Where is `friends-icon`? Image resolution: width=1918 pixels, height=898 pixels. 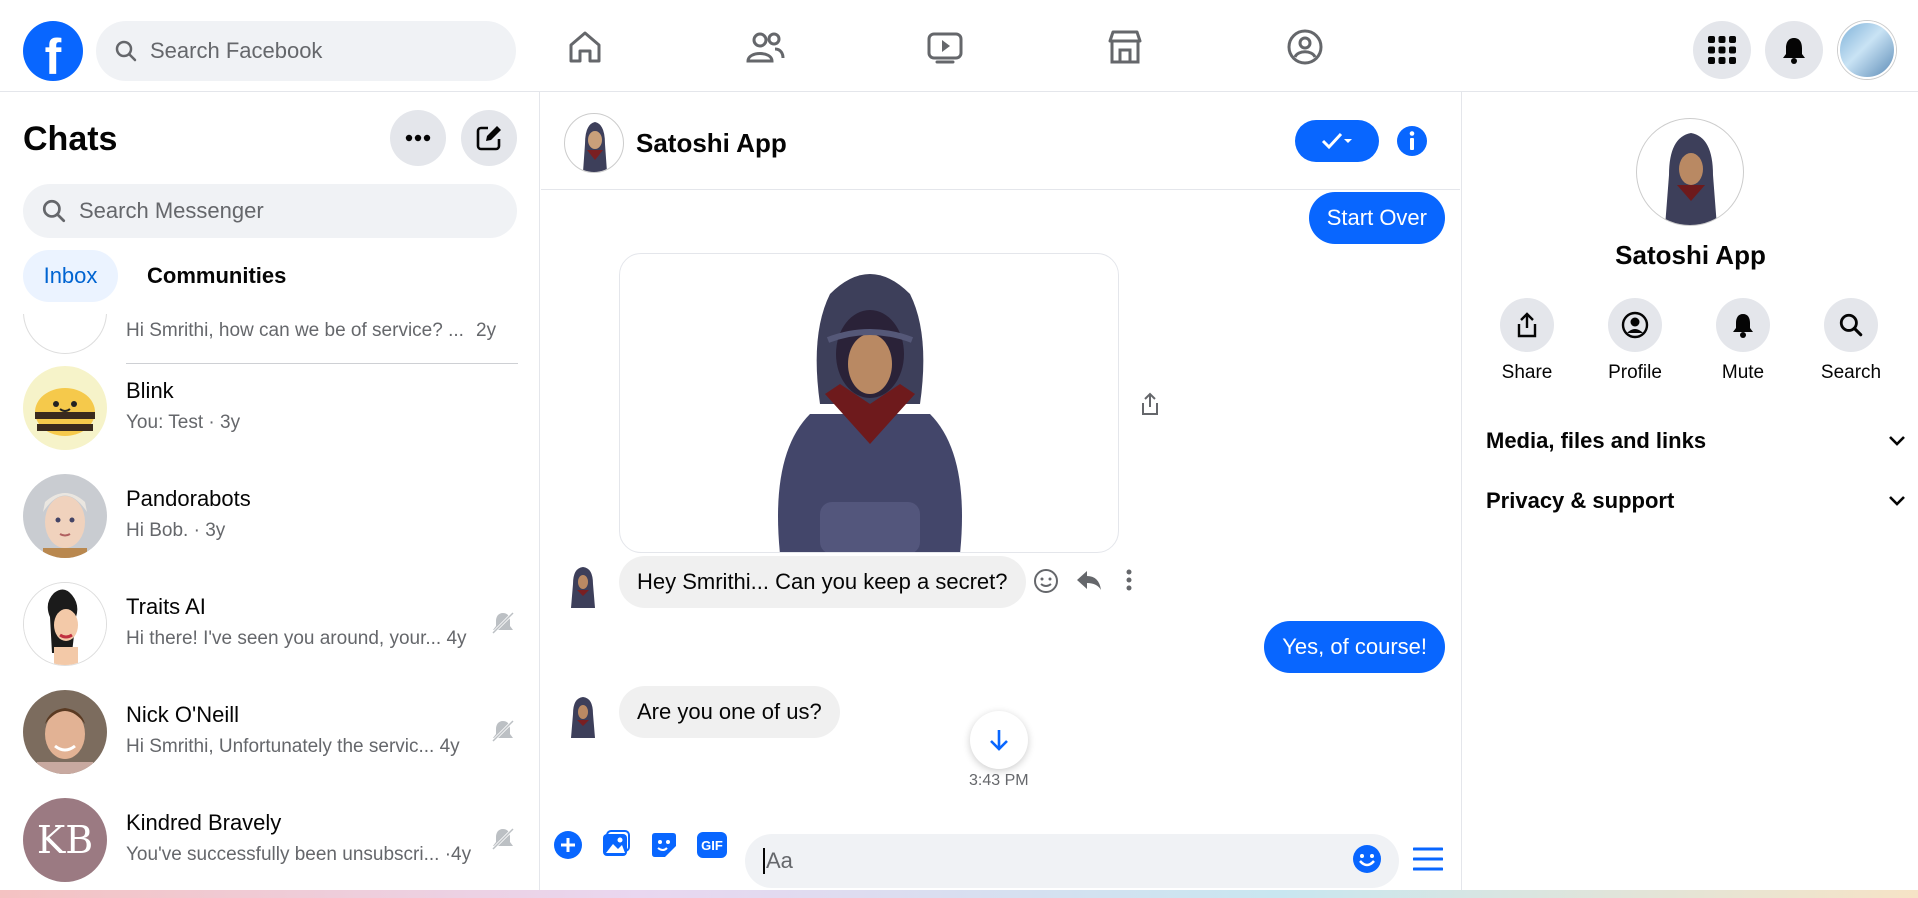
friends-icon is located at coordinates (765, 47).